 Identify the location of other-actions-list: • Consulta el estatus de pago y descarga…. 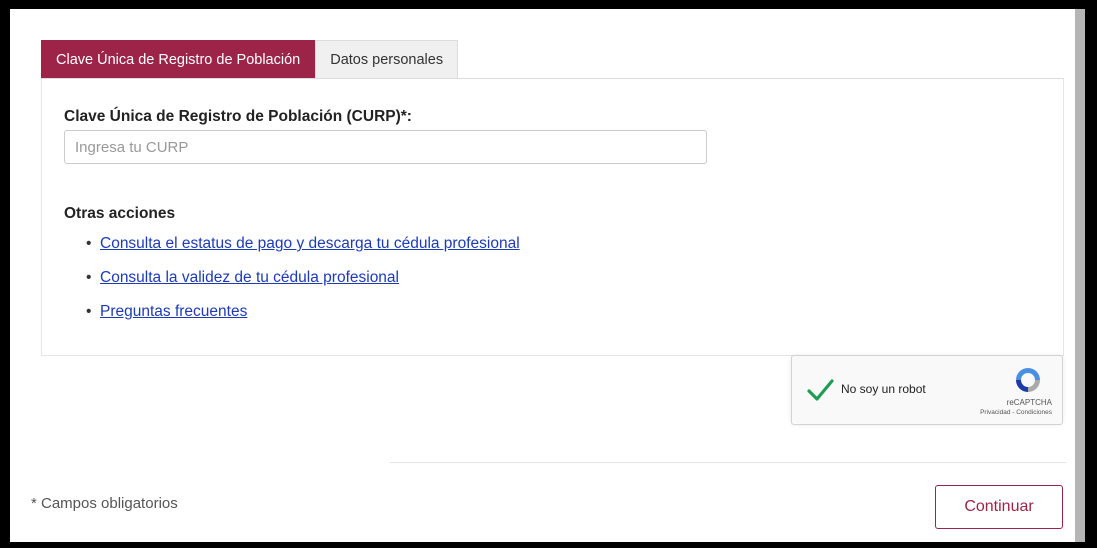
(292, 278).